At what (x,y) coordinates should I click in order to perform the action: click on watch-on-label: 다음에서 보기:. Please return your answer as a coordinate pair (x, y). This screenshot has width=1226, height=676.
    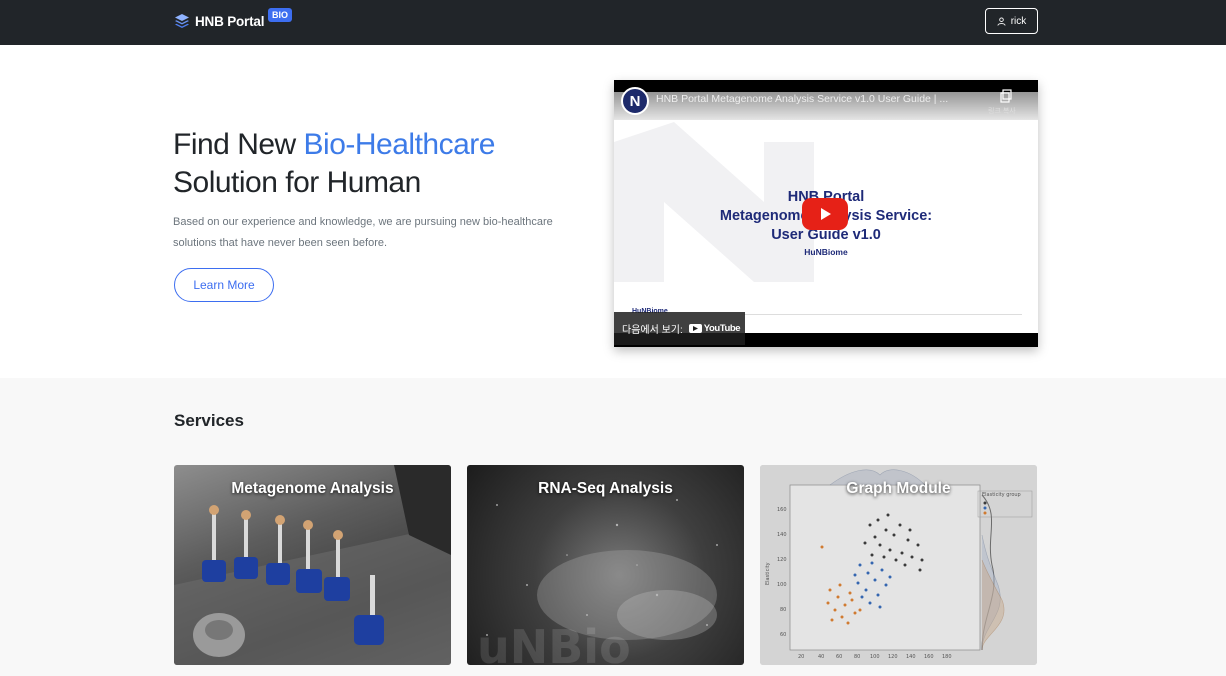
    Looking at the image, I should click on (652, 330).